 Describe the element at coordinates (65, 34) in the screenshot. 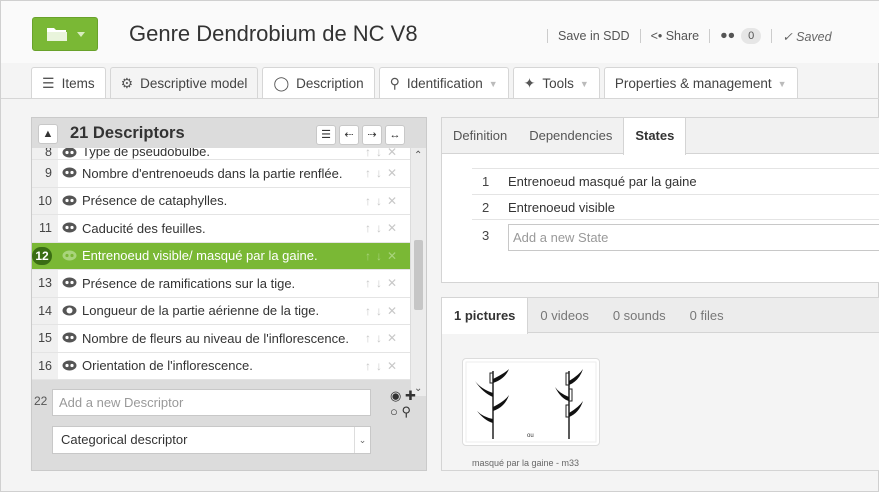

I see `open-folder-button` at that location.